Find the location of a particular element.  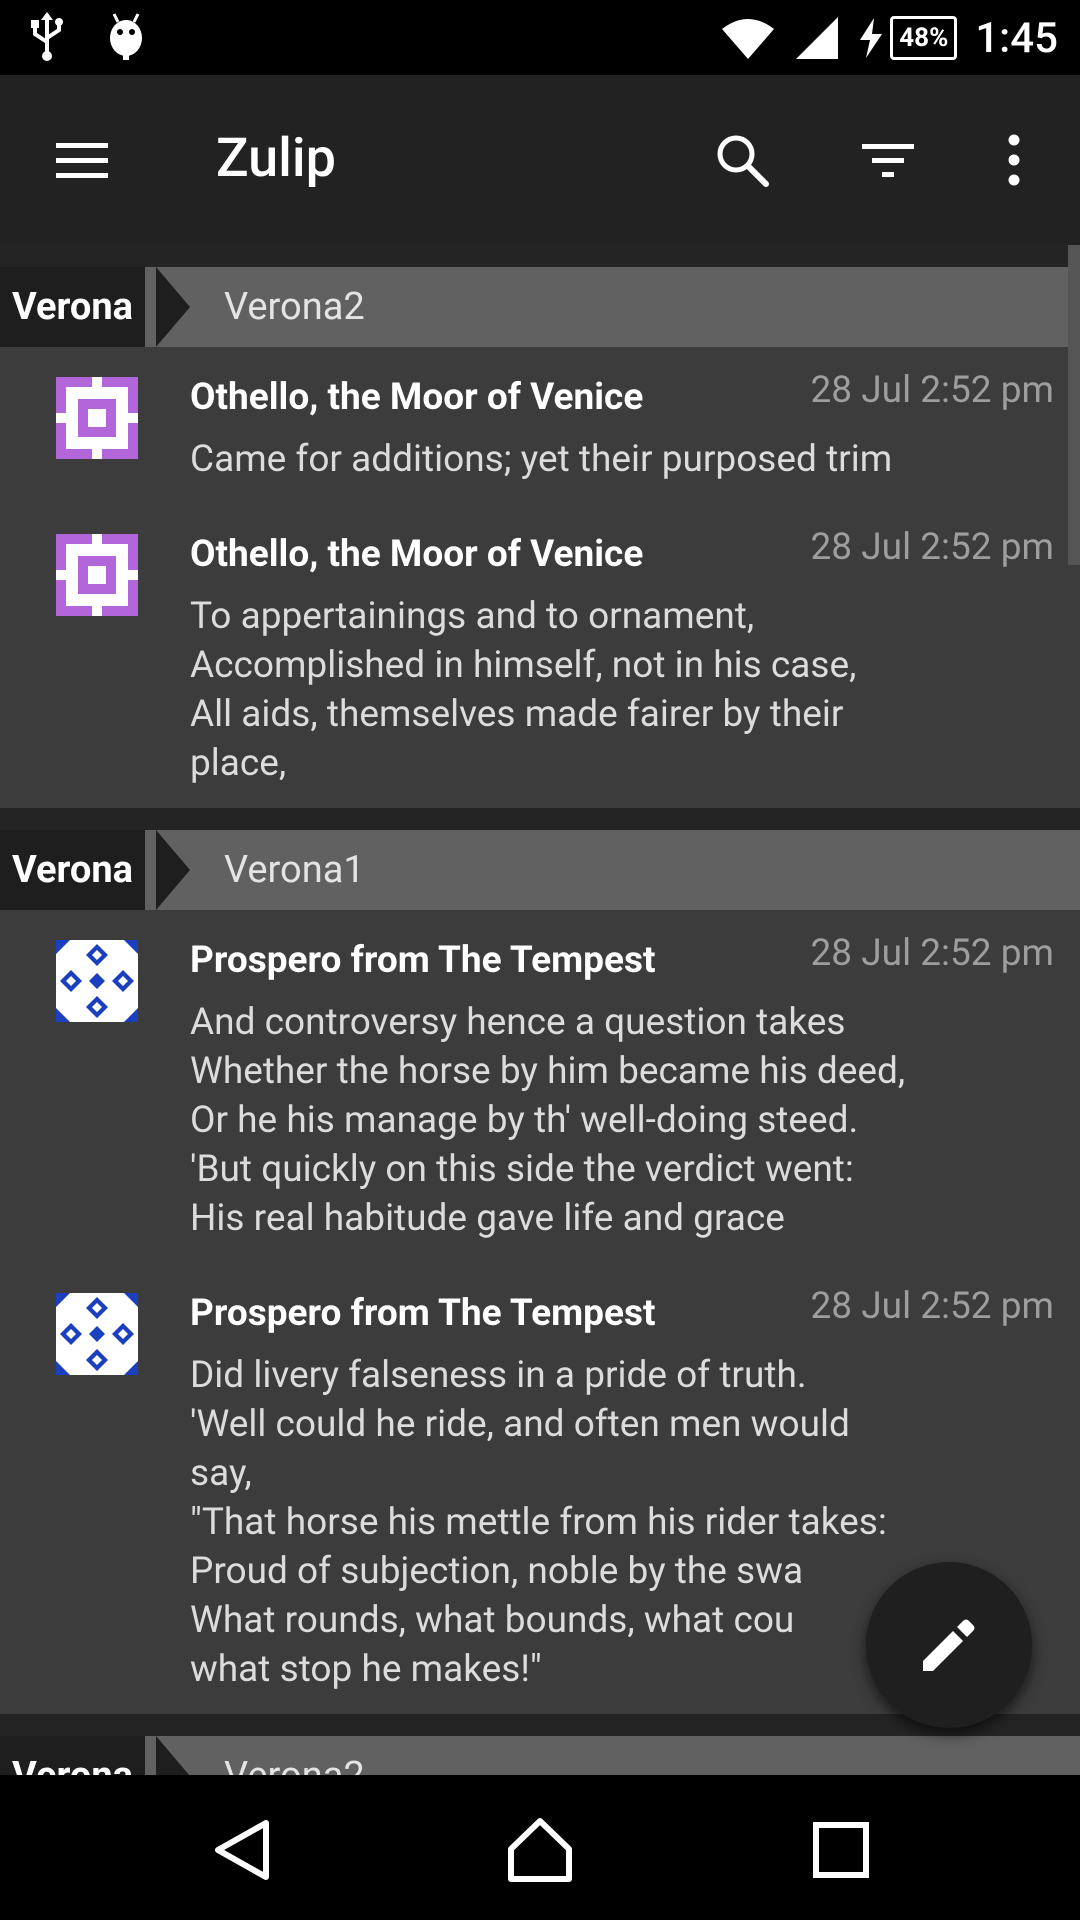

charging-icon is located at coordinates (871, 38).